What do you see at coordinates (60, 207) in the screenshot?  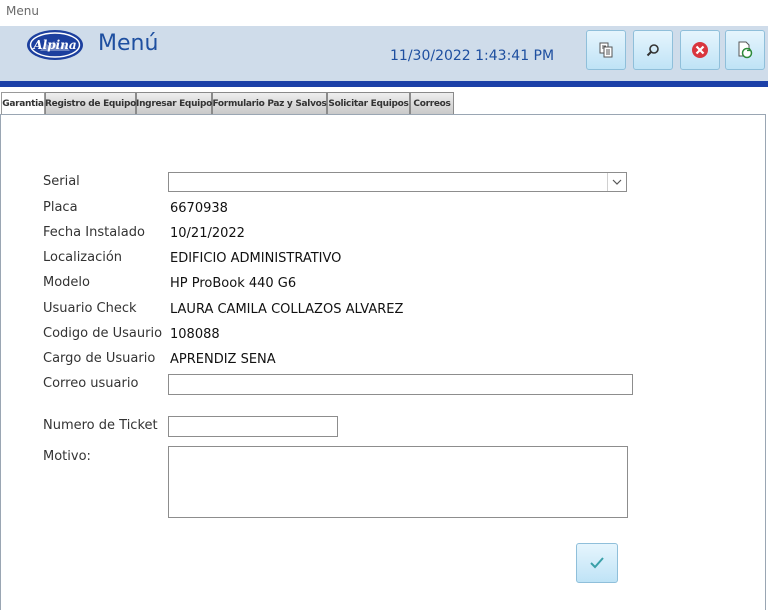 I see `placa-label: Placa` at bounding box center [60, 207].